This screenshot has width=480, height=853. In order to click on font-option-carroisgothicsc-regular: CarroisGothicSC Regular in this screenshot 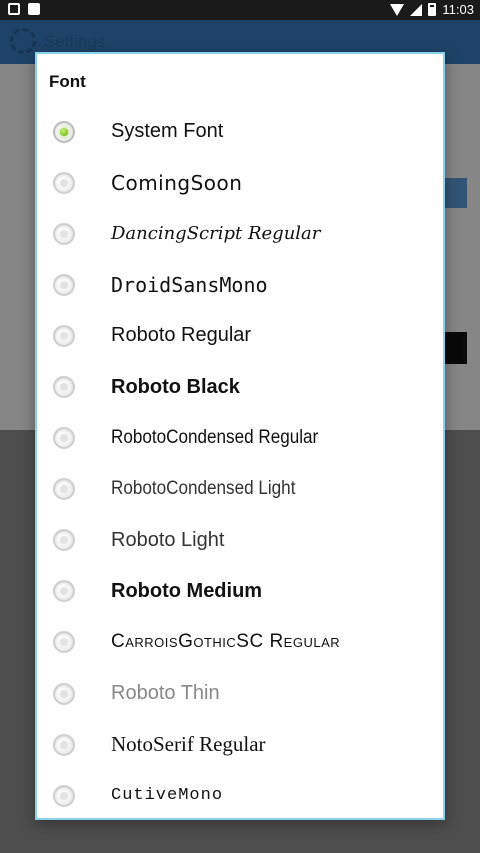, I will do `click(240, 642)`.